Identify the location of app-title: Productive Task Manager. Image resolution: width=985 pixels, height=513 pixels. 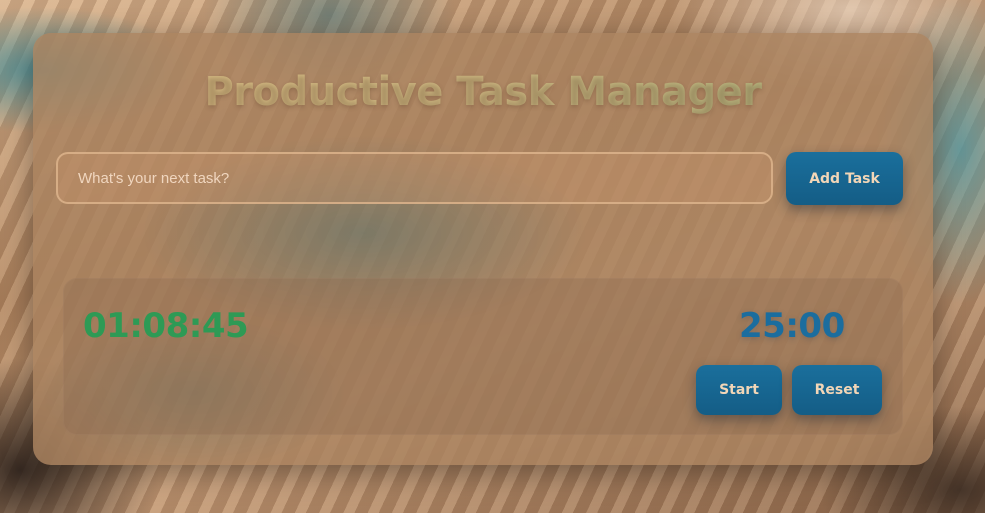
(483, 92).